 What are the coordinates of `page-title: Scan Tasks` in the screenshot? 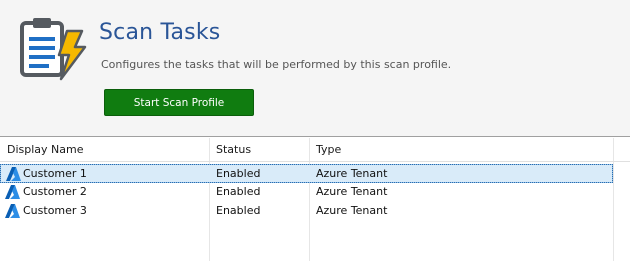 It's located at (160, 32).